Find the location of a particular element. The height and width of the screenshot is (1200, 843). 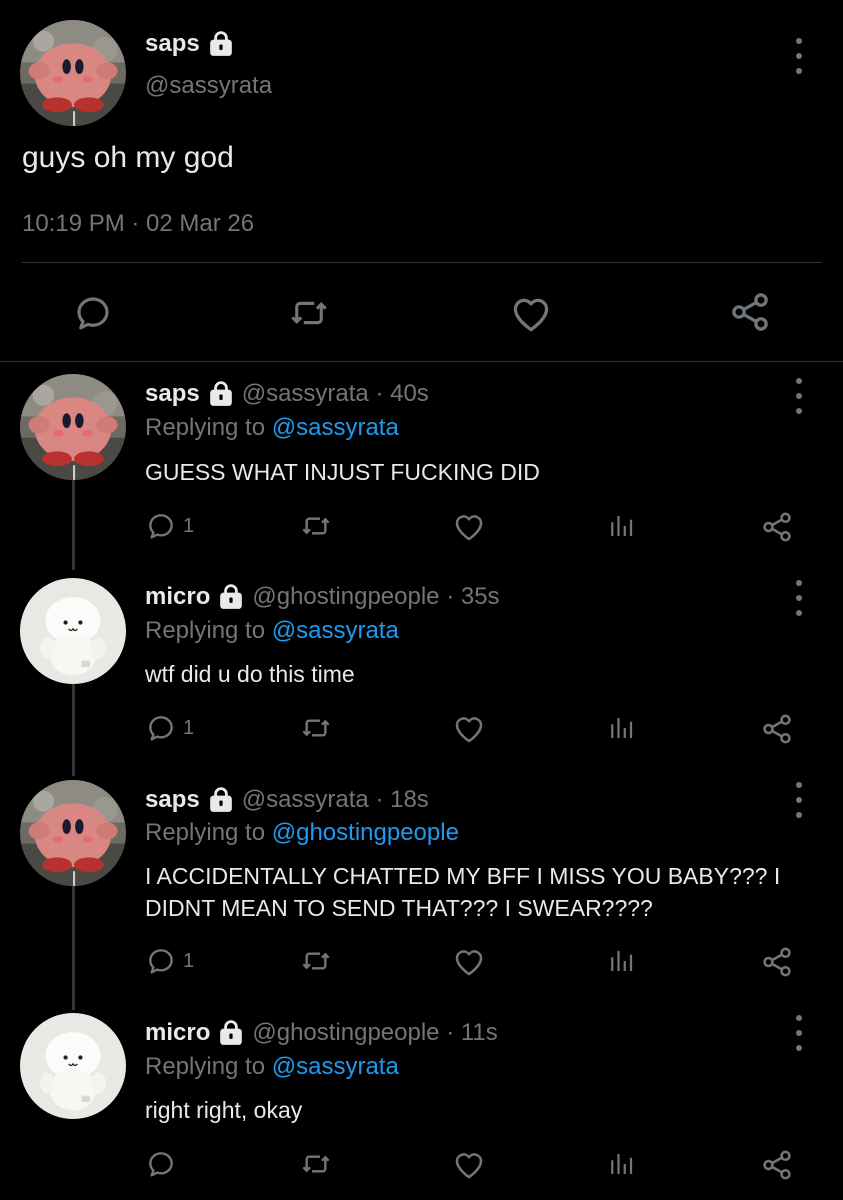

reply-text: wtf did u do this time is located at coordinates (250, 674).